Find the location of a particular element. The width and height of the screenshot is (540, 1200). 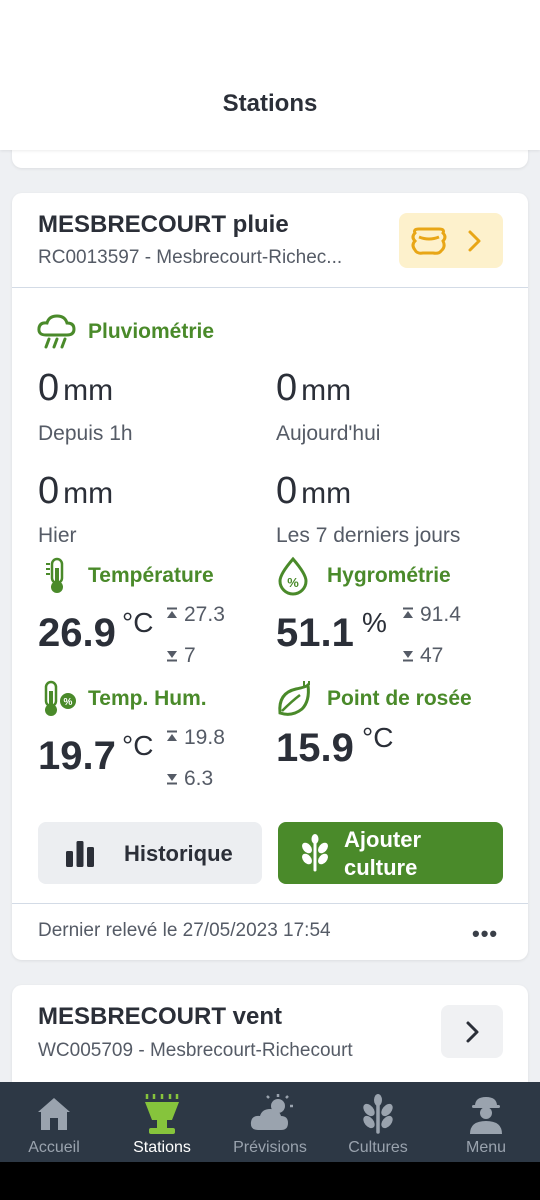

station-icon is located at coordinates (162, 1114).